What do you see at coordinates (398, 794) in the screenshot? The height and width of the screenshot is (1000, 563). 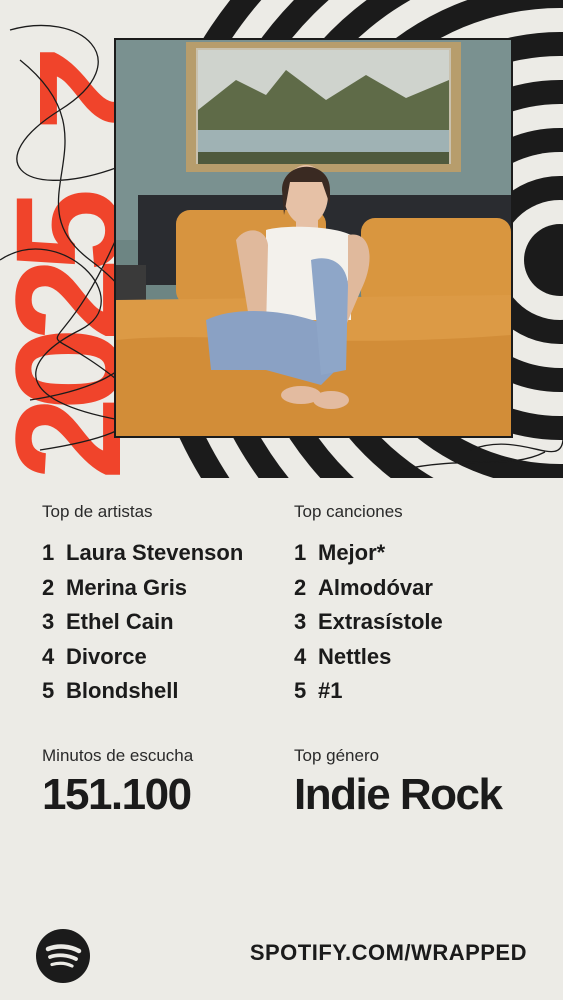 I see `genre-value: Indie Rock` at bounding box center [398, 794].